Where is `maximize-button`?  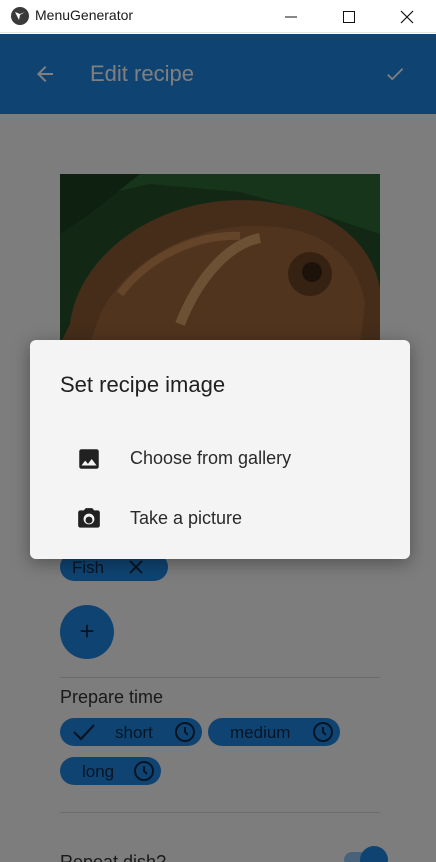 maximize-button is located at coordinates (349, 16).